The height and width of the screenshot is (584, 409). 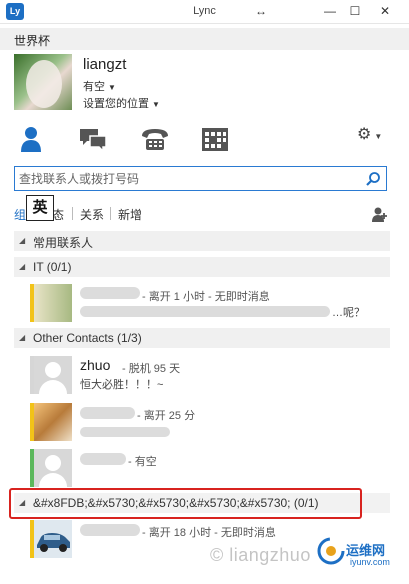 What do you see at coordinates (364, 134) in the screenshot?
I see `gear-icon: ⚙` at bounding box center [364, 134].